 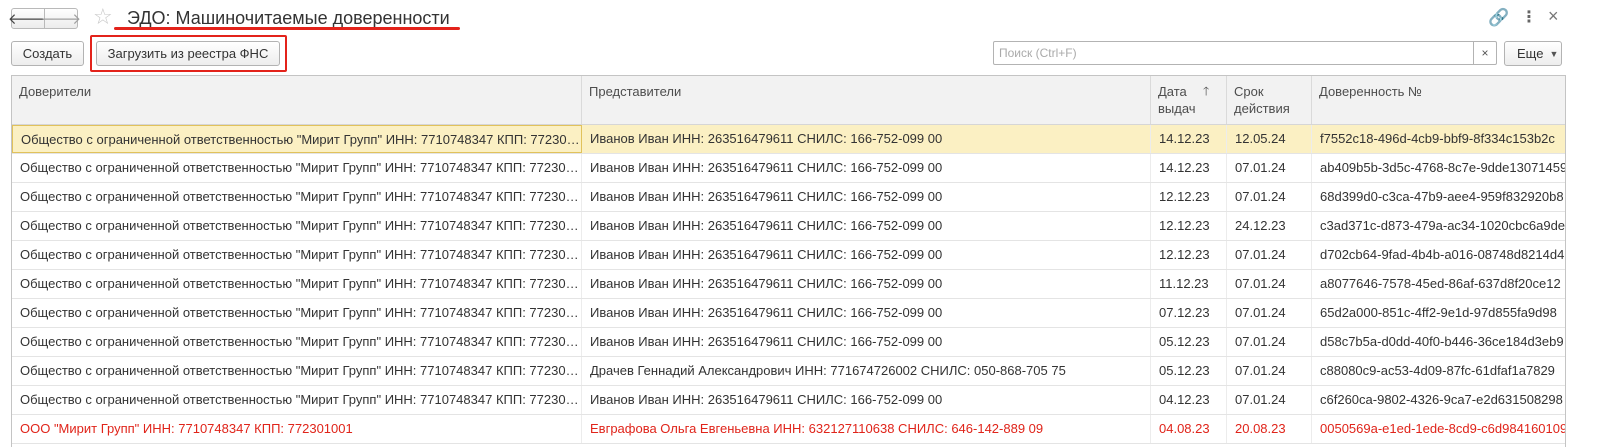 I want to click on number-cell: c6f260ca-9802-4326-9ca7-e2d631508298, so click(x=1441, y=399).